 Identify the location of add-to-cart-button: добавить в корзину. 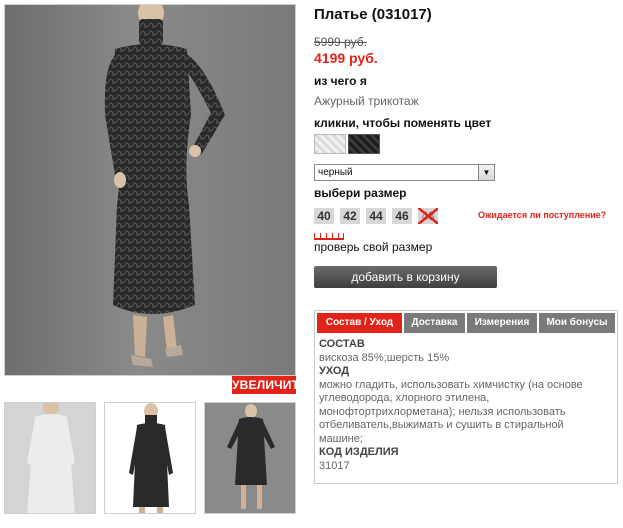
(405, 277).